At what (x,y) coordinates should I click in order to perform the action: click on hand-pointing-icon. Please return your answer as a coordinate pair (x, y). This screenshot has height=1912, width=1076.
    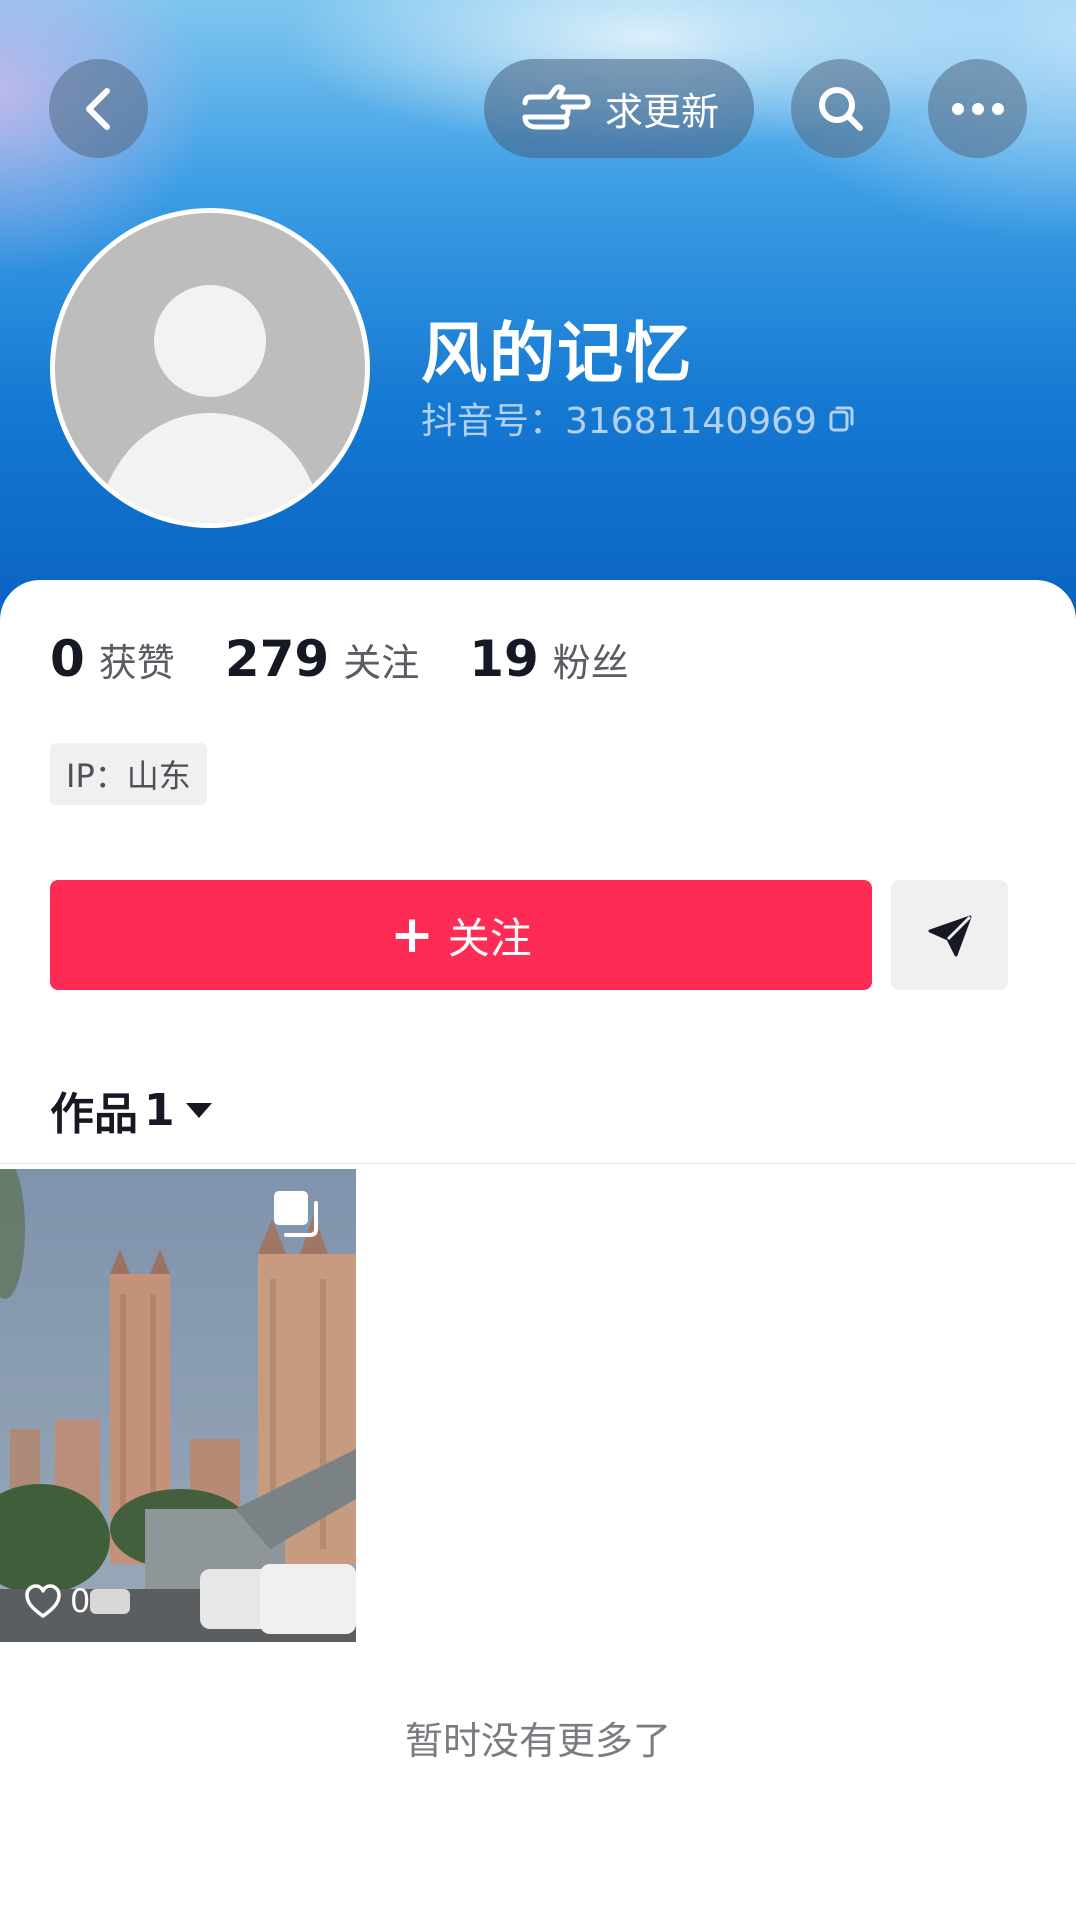
    Looking at the image, I should click on (556, 106).